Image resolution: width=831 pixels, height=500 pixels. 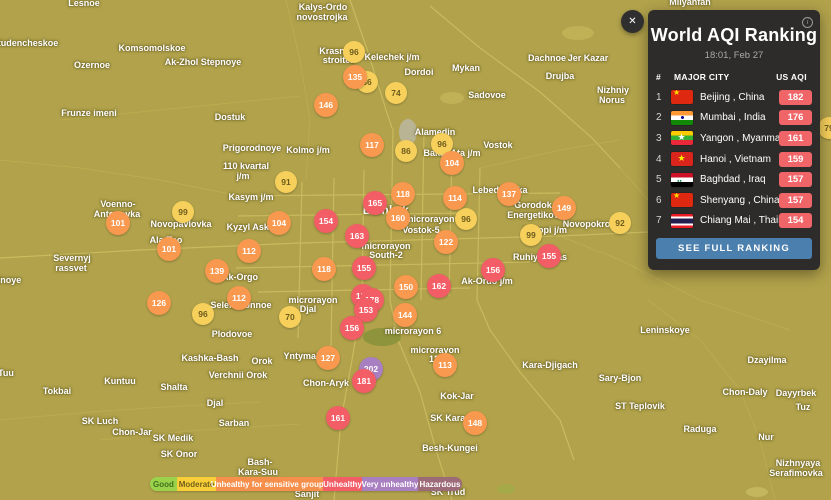 I want to click on map-place-label: South-2, so click(x=386, y=255).